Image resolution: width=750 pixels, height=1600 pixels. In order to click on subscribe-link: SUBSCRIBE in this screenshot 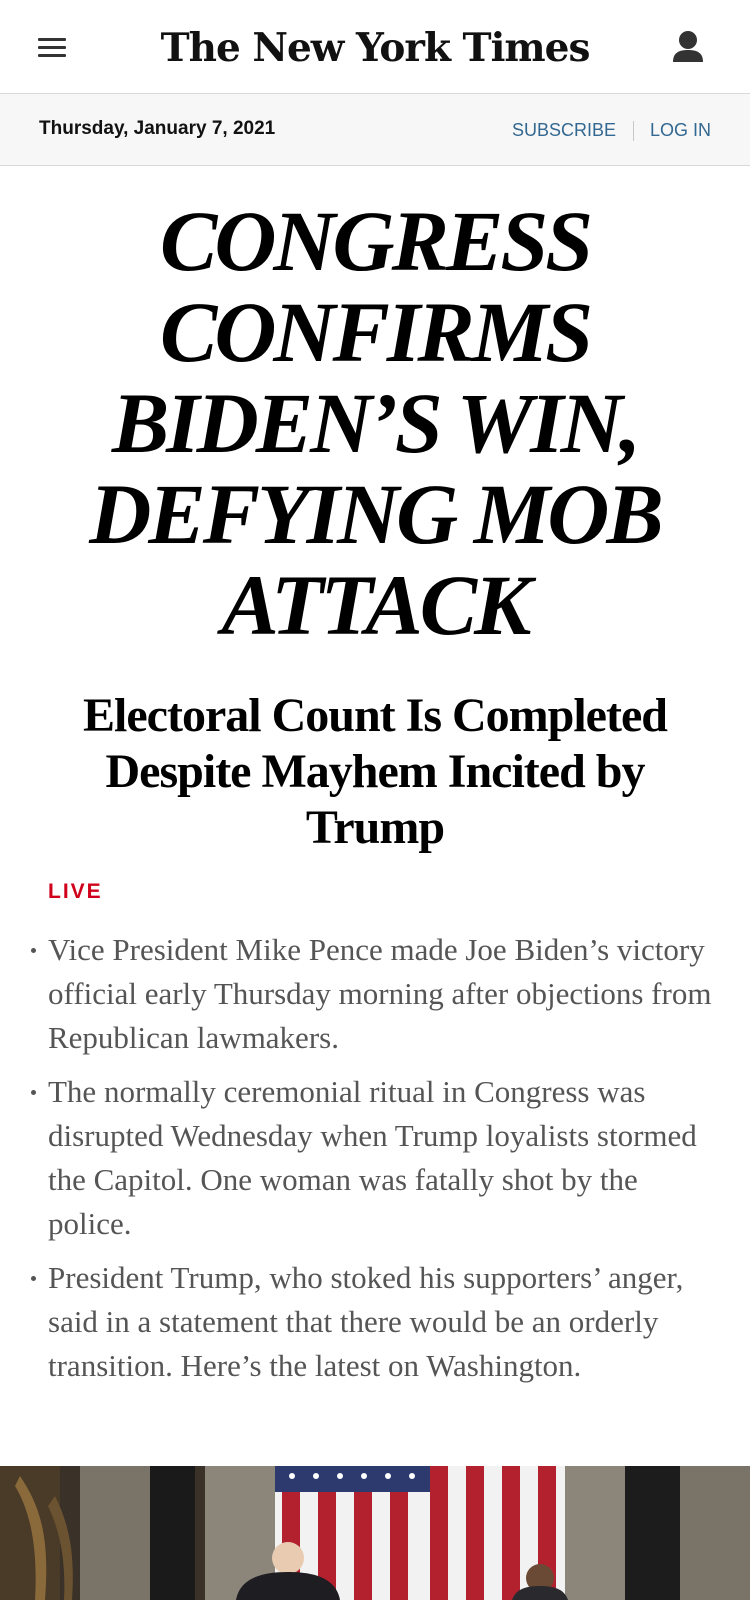, I will do `click(564, 130)`.